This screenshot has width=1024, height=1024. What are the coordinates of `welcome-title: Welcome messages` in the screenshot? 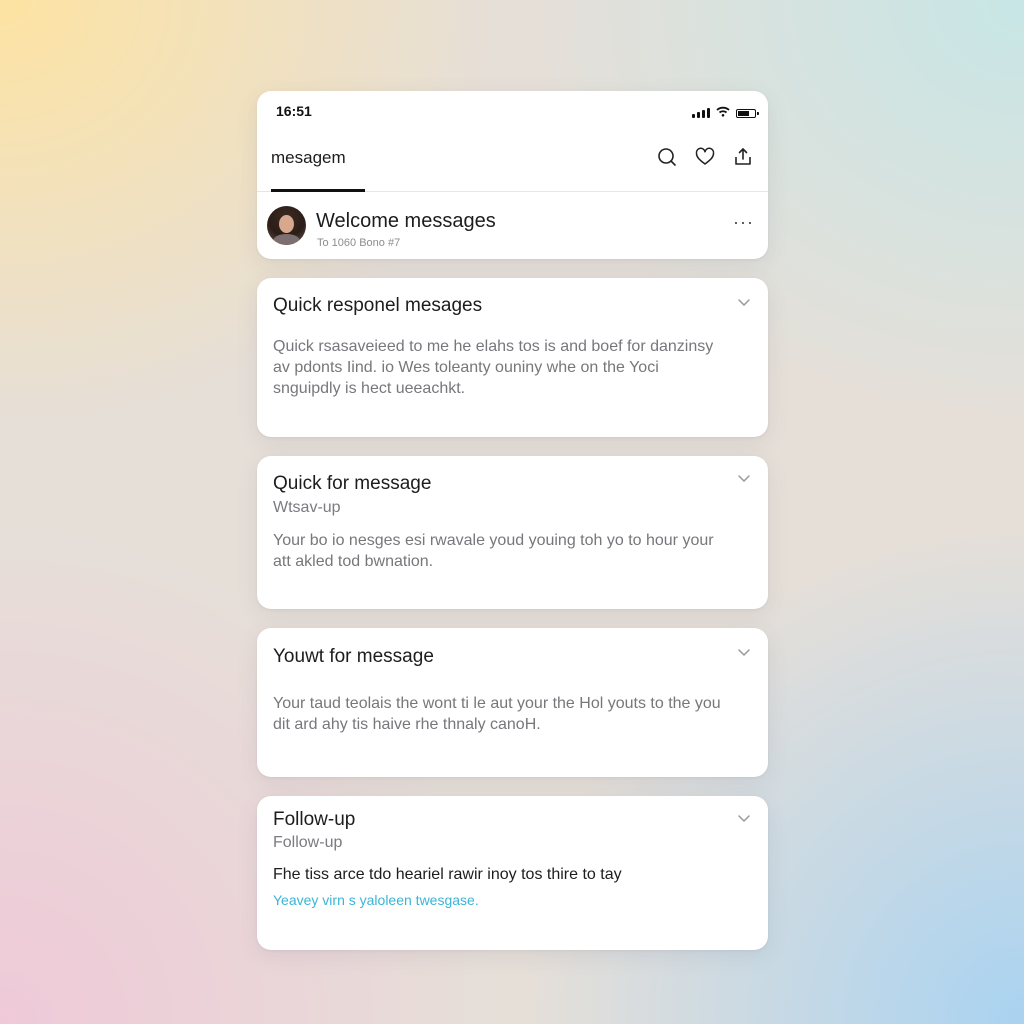 It's located at (406, 221).